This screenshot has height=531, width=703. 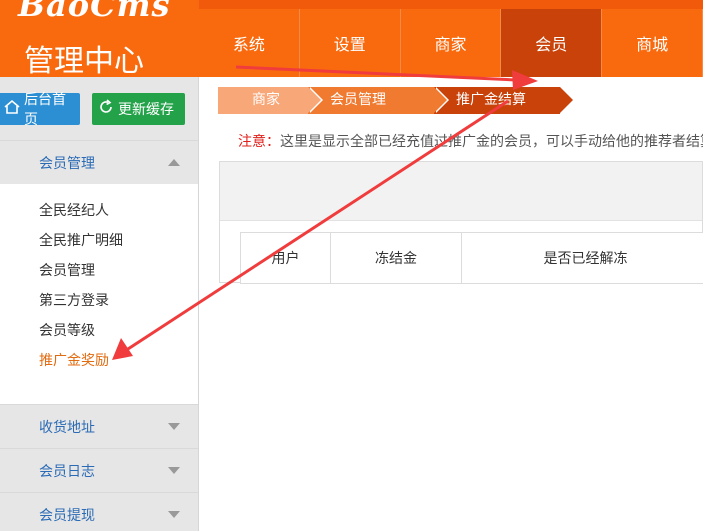 I want to click on nav-member: 会员, so click(x=552, y=43).